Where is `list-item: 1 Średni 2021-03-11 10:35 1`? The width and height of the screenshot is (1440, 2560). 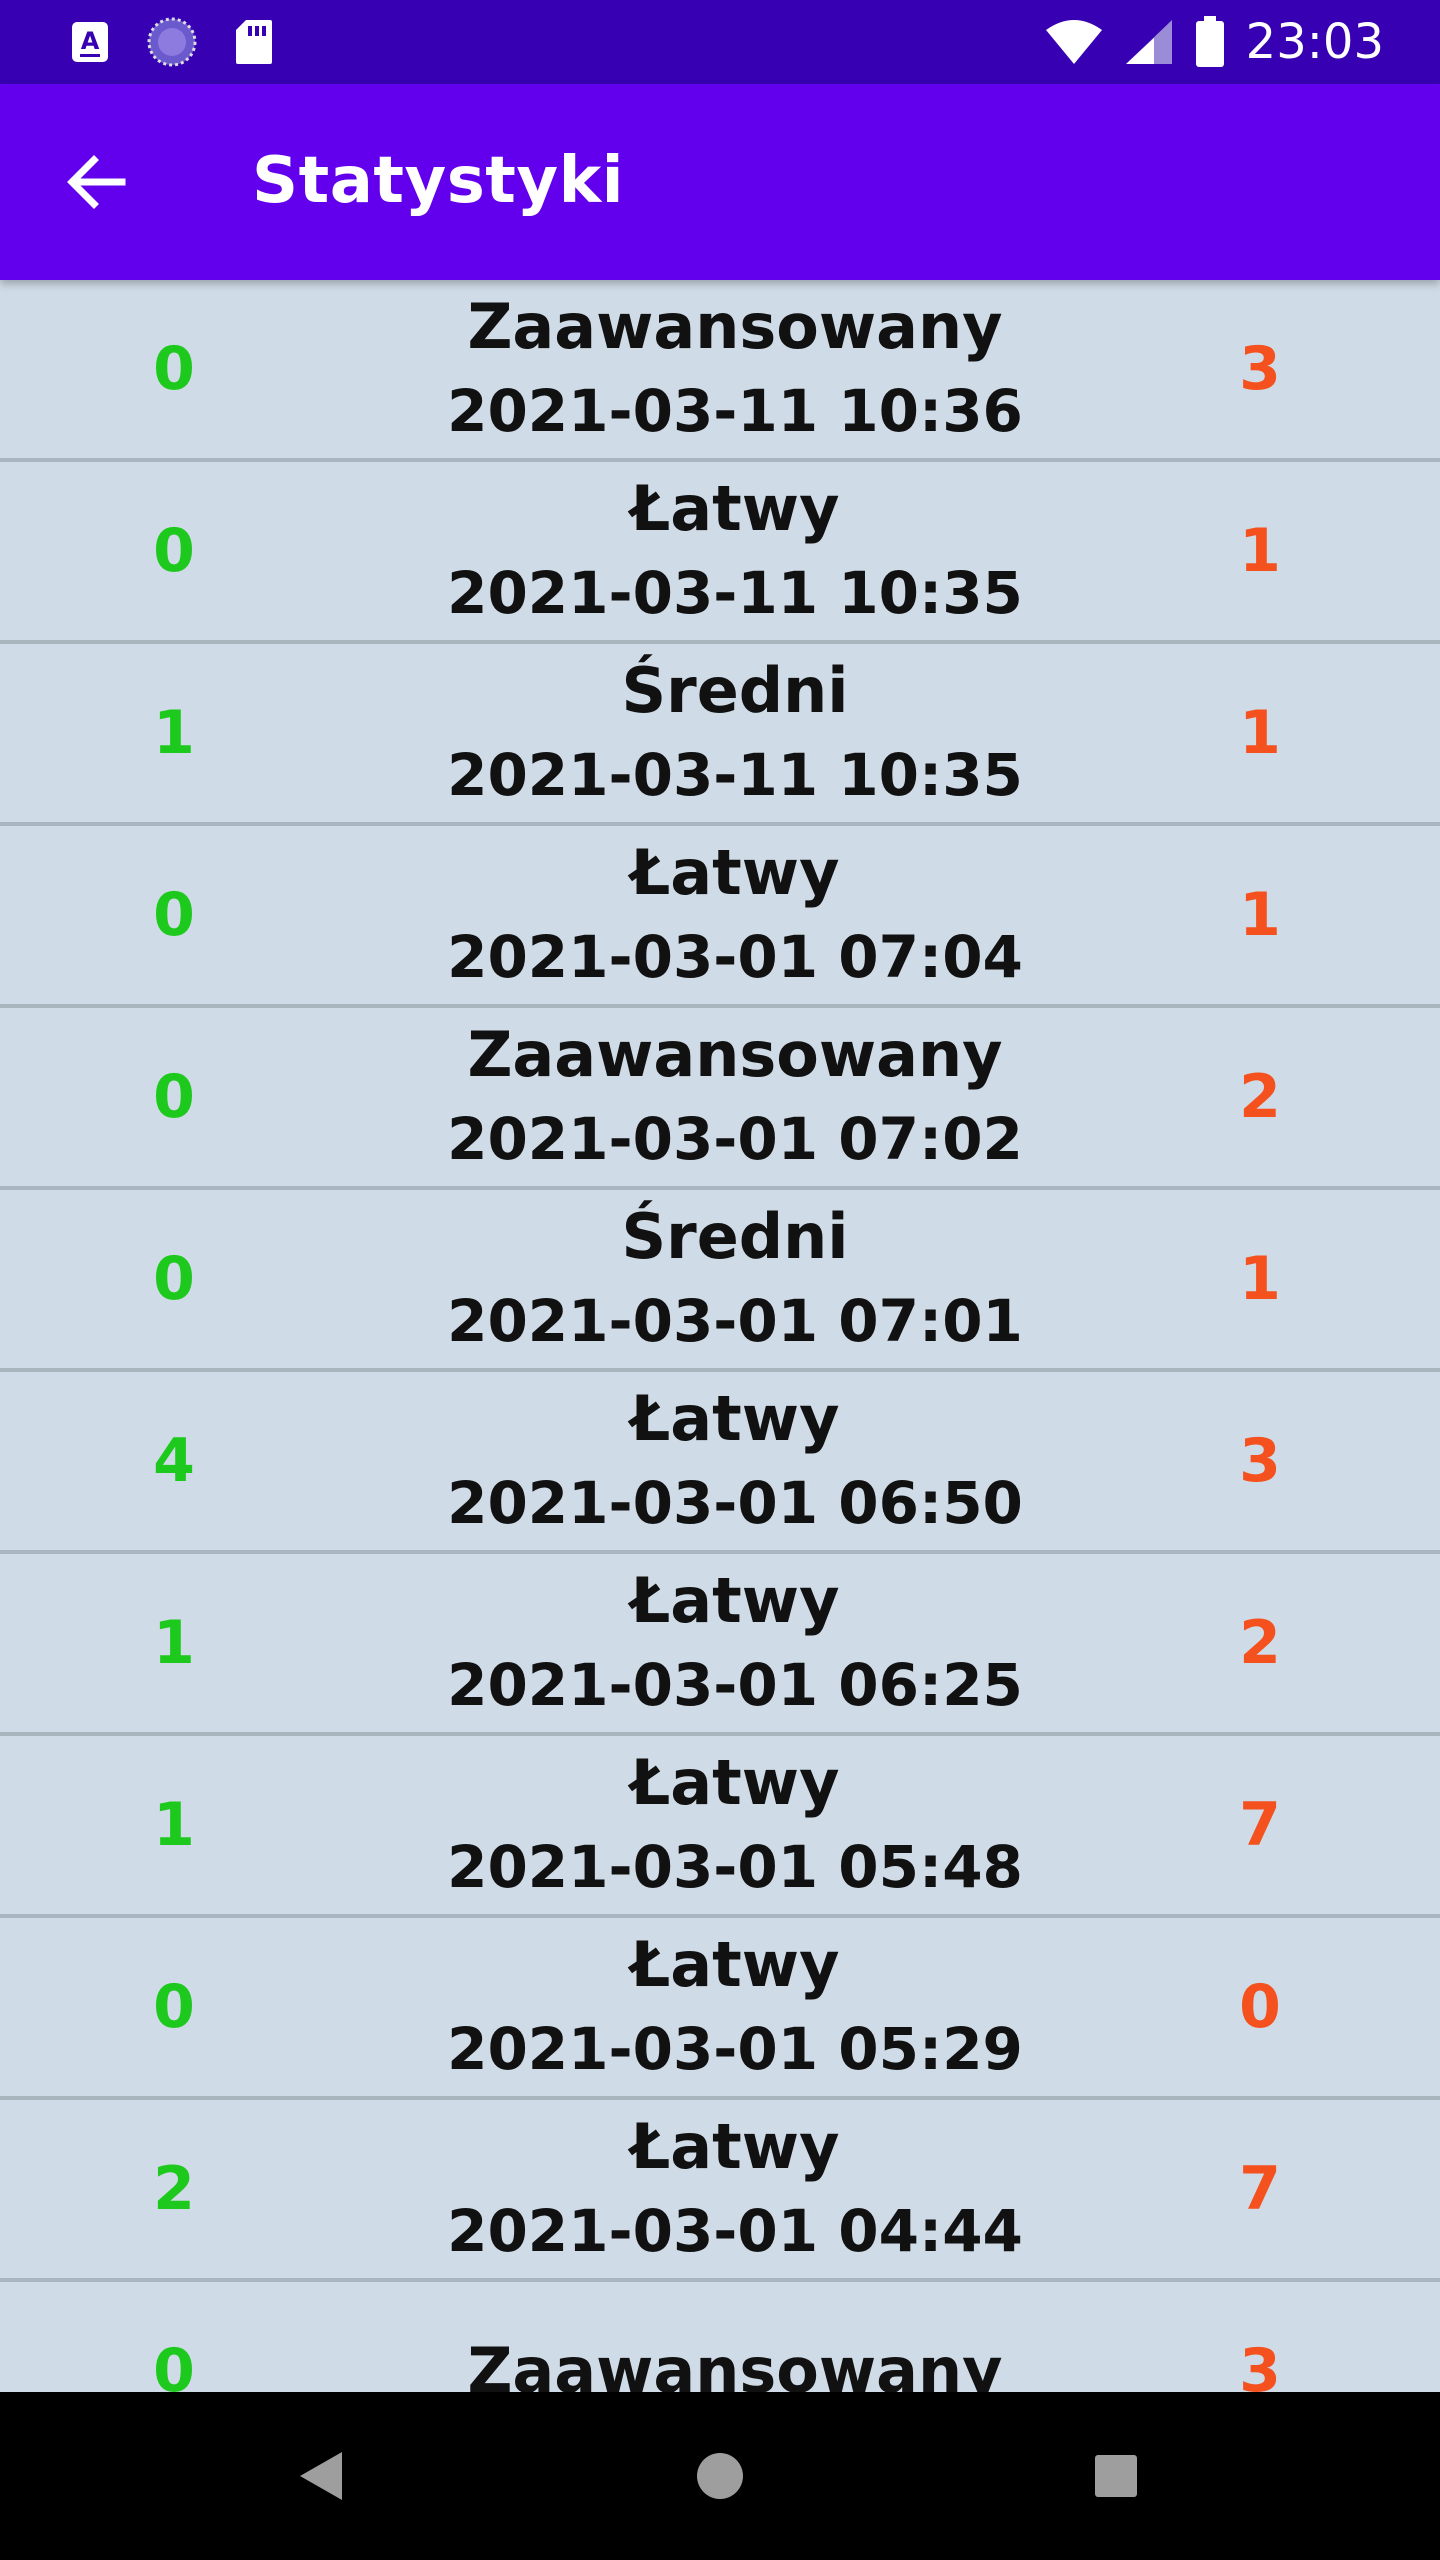 list-item: 1 Średni 2021-03-11 10:35 1 is located at coordinates (720, 735).